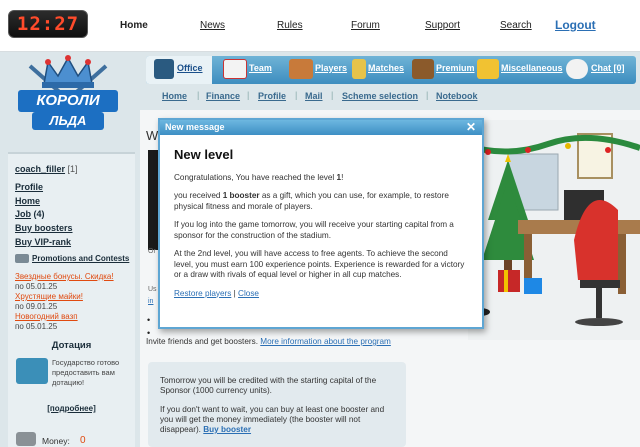 The width and height of the screenshot is (640, 447). I want to click on tab-premium: Premium, so click(455, 68).